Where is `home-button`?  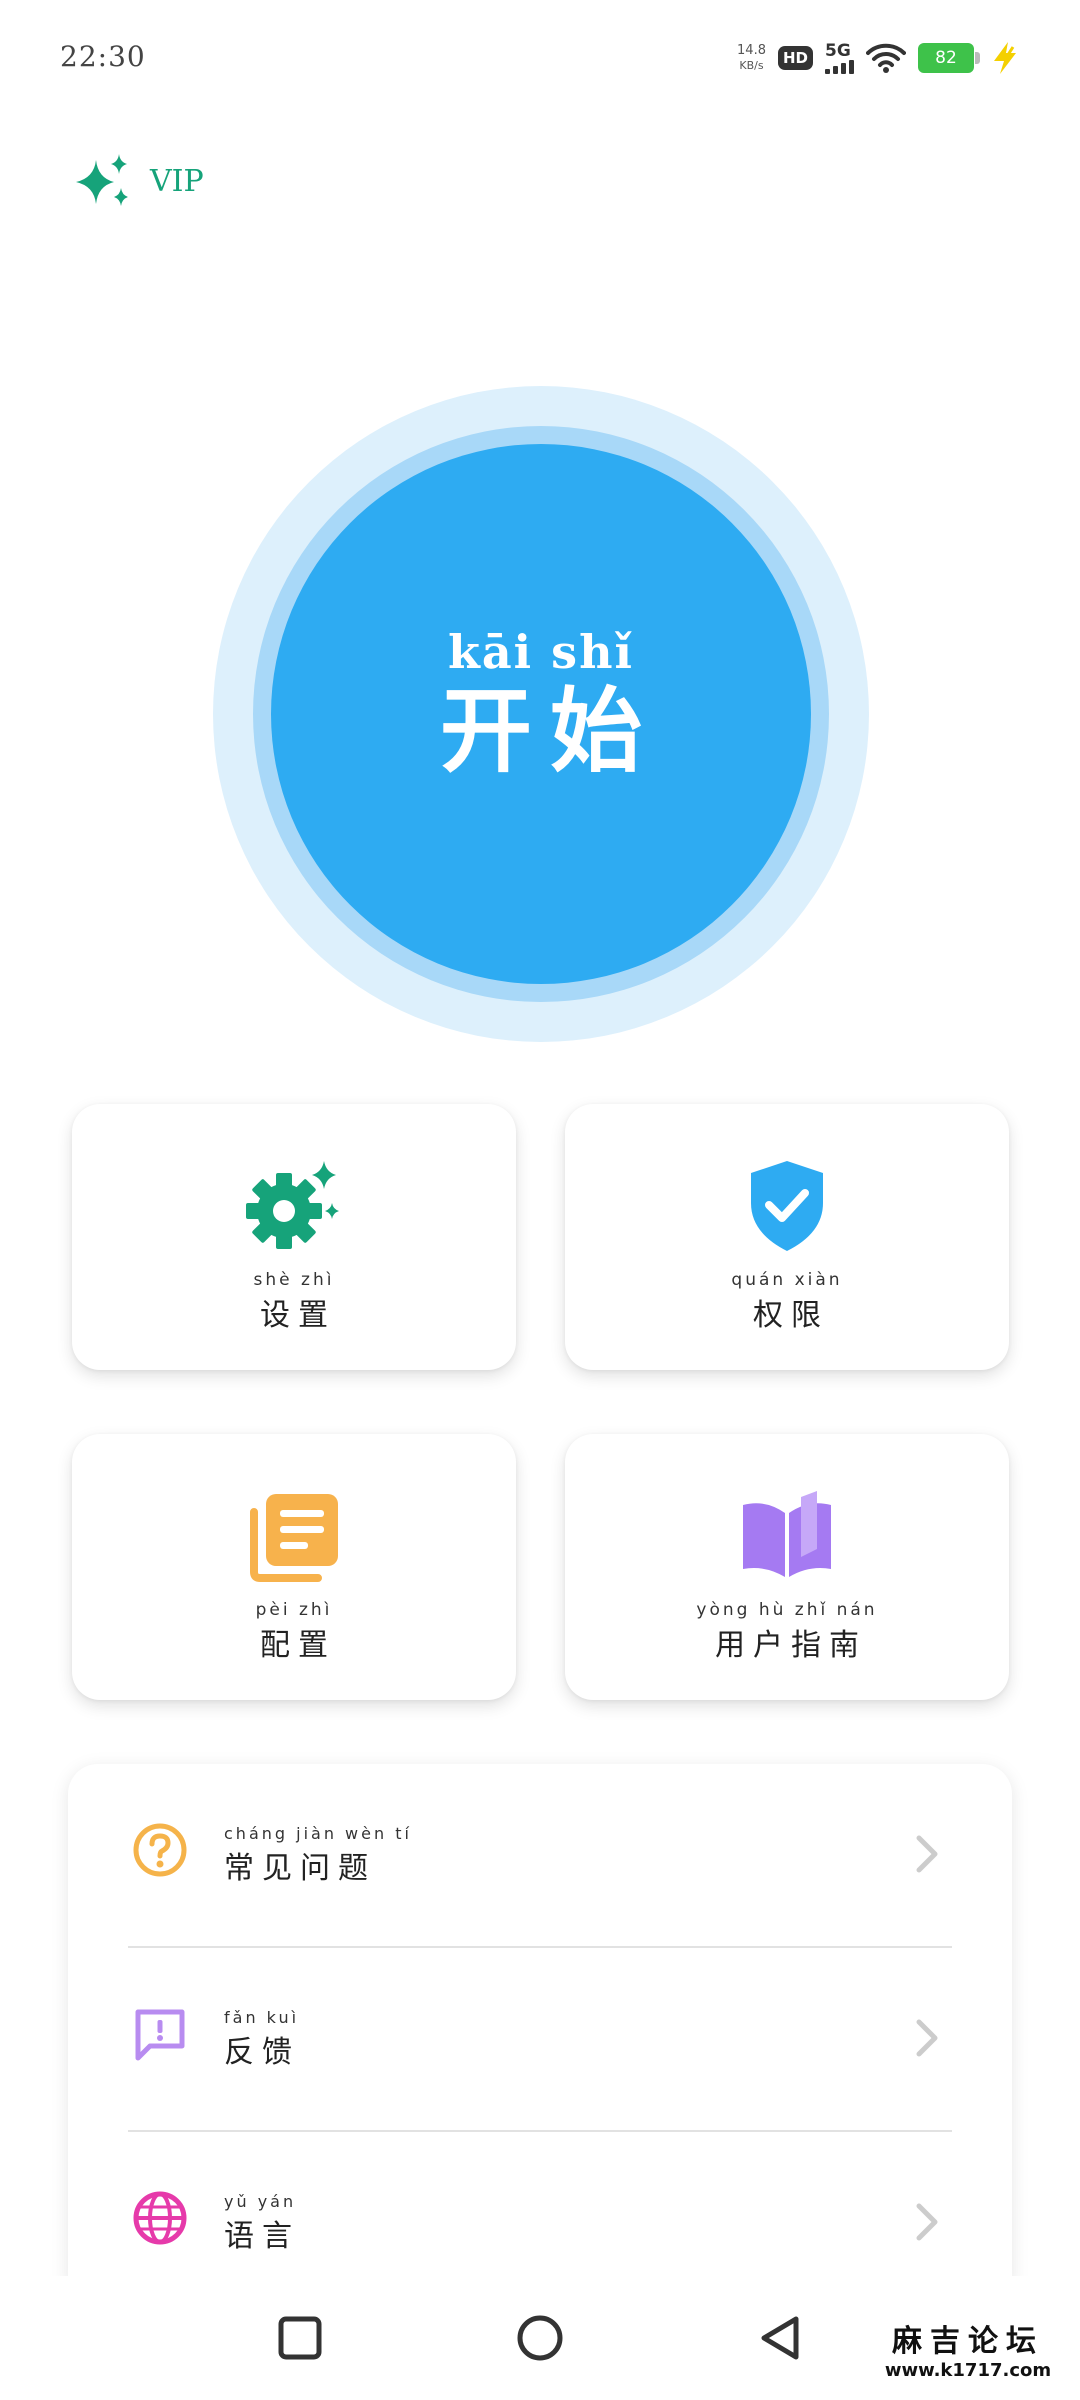 home-button is located at coordinates (540, 2338).